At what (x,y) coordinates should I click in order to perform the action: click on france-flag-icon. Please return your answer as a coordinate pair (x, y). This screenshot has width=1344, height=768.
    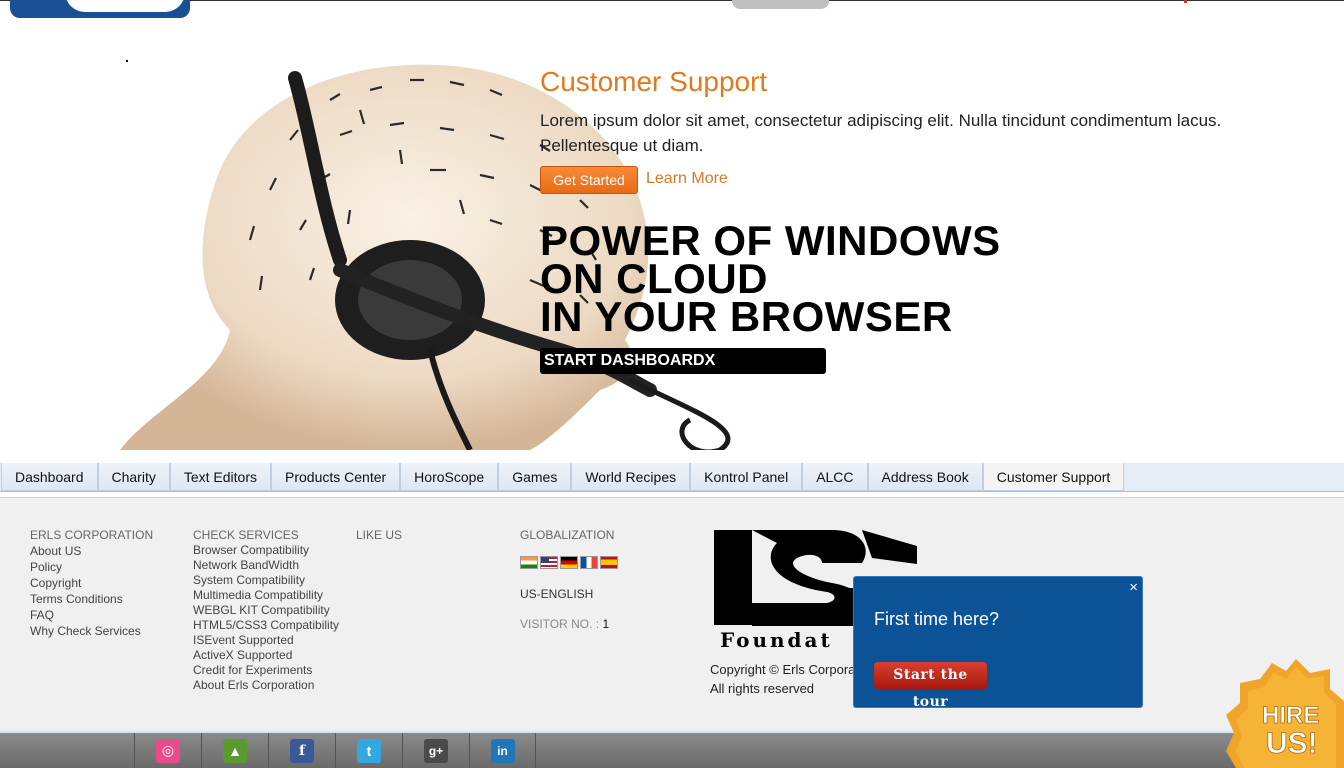
    Looking at the image, I should click on (589, 562).